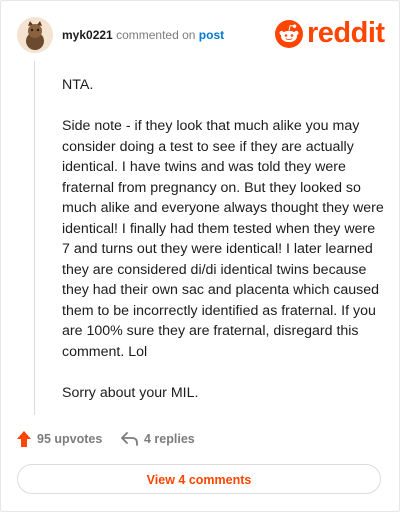 The width and height of the screenshot is (400, 512). I want to click on commented-on-label: commented on, so click(156, 35).